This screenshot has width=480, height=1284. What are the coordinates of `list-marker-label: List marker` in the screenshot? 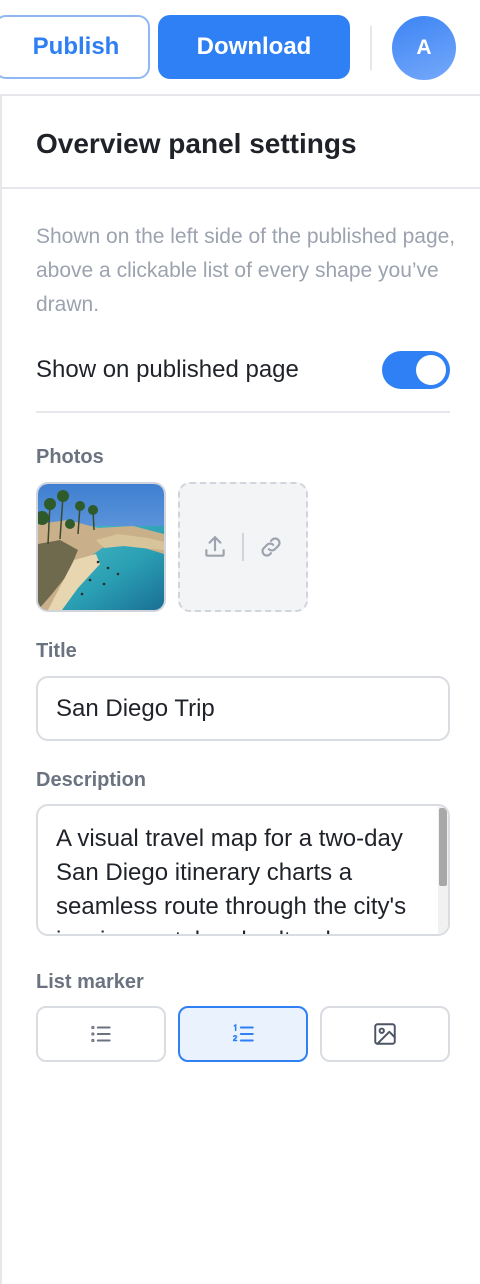 It's located at (90, 982).